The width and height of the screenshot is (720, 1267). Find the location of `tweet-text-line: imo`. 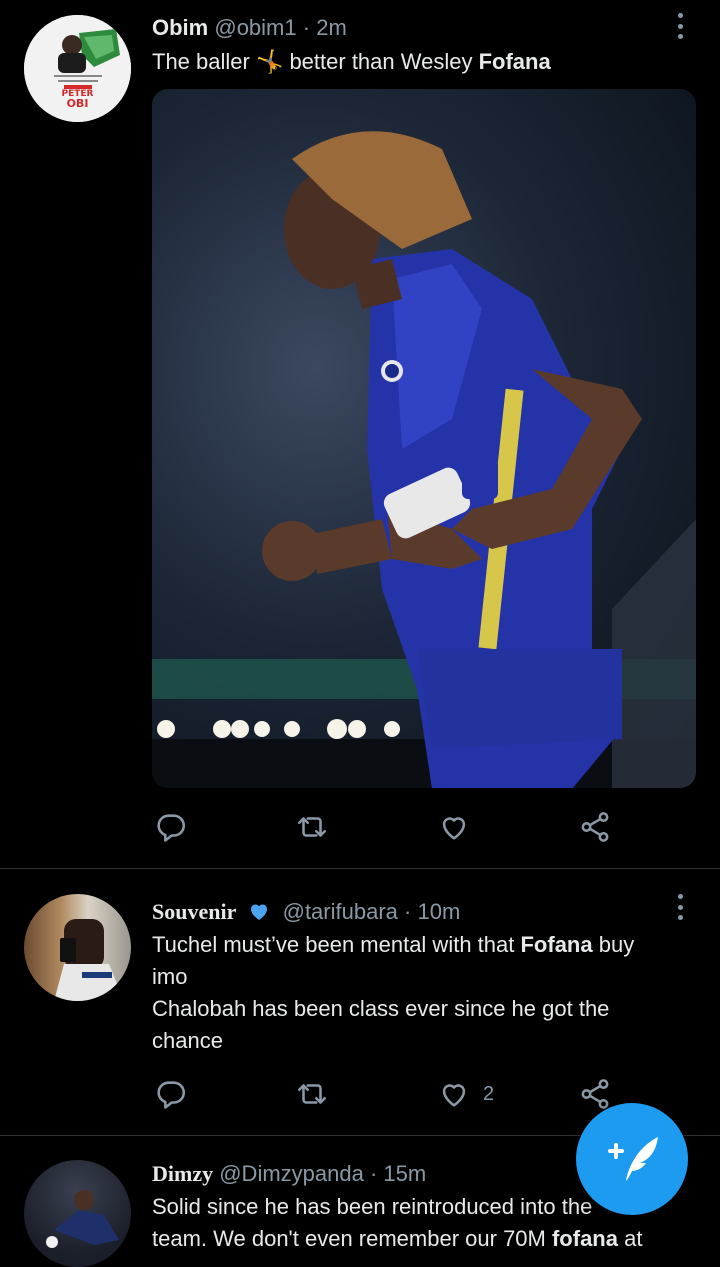

tweet-text-line: imo is located at coordinates (170, 976).